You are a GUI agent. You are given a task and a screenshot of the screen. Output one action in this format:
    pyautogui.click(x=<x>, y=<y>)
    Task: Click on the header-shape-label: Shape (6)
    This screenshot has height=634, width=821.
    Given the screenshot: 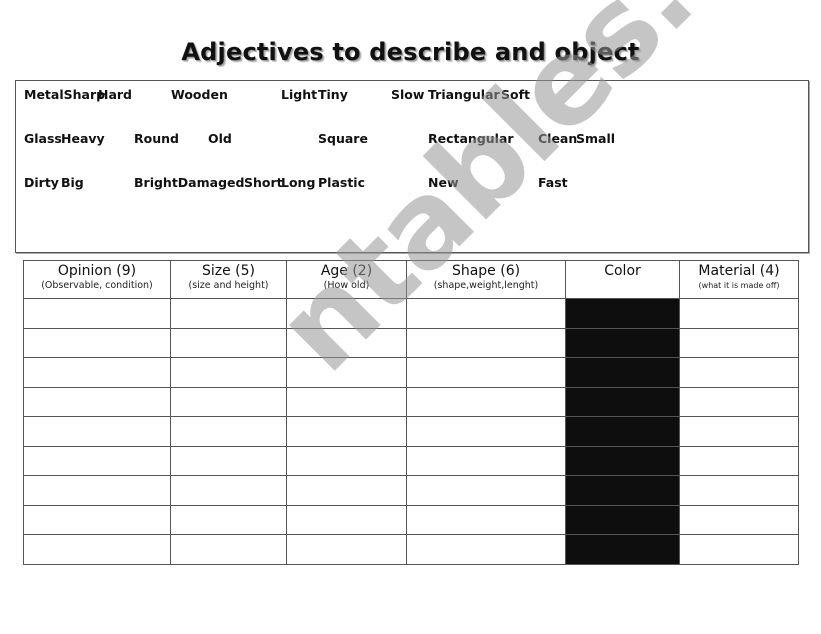 What is the action you would take?
    pyautogui.click(x=486, y=271)
    